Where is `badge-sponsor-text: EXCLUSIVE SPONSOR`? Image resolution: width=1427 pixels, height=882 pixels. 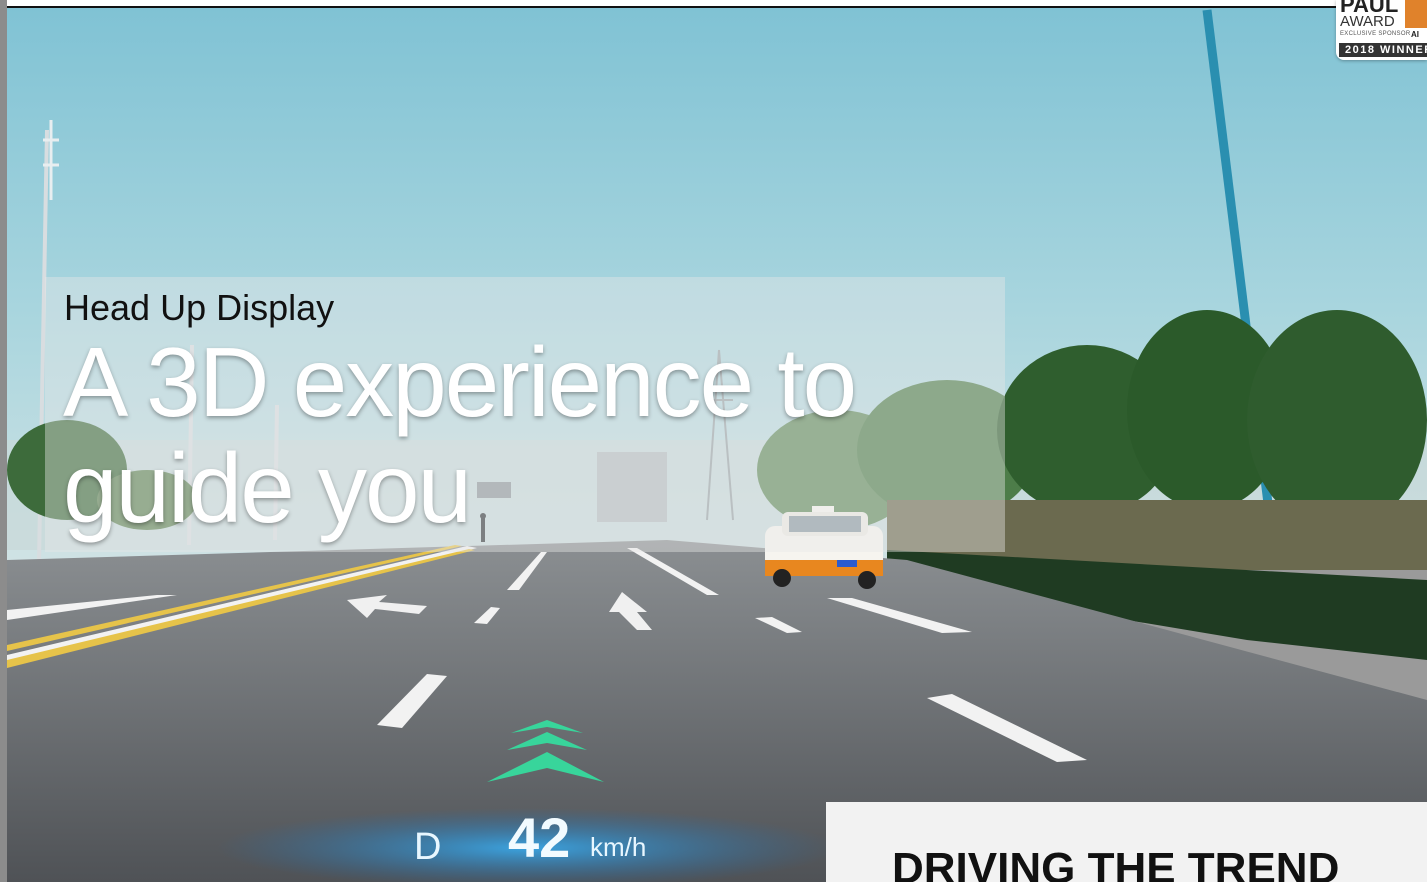
badge-sponsor-text: EXCLUSIVE SPONSOR is located at coordinates (1375, 34).